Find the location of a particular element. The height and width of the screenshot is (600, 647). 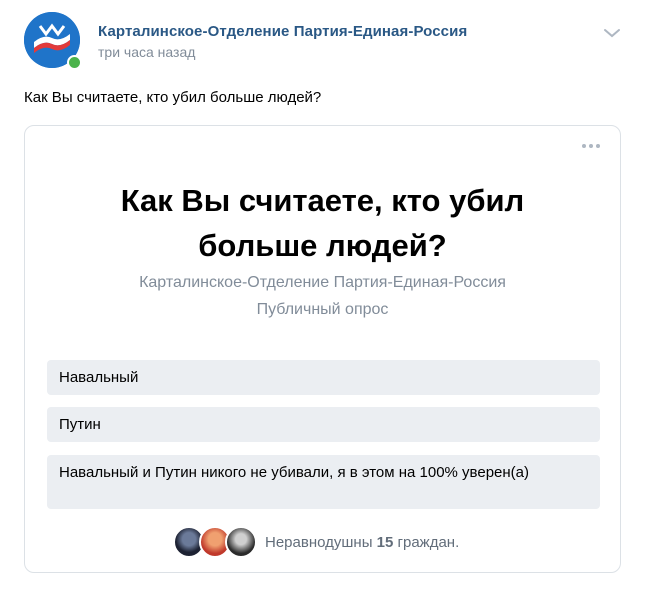

voters-count: 15 is located at coordinates (385, 542).